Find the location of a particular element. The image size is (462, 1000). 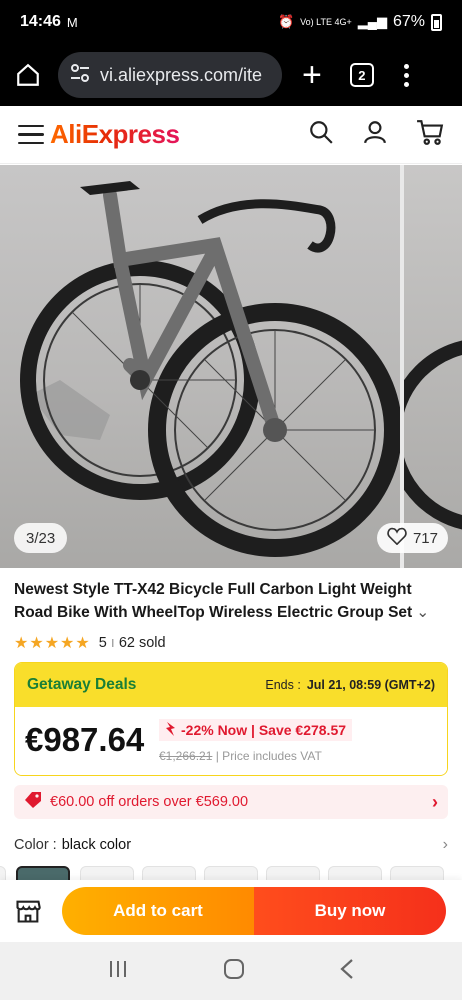

chevron-down-icon: ⌄ is located at coordinates (422, 612).